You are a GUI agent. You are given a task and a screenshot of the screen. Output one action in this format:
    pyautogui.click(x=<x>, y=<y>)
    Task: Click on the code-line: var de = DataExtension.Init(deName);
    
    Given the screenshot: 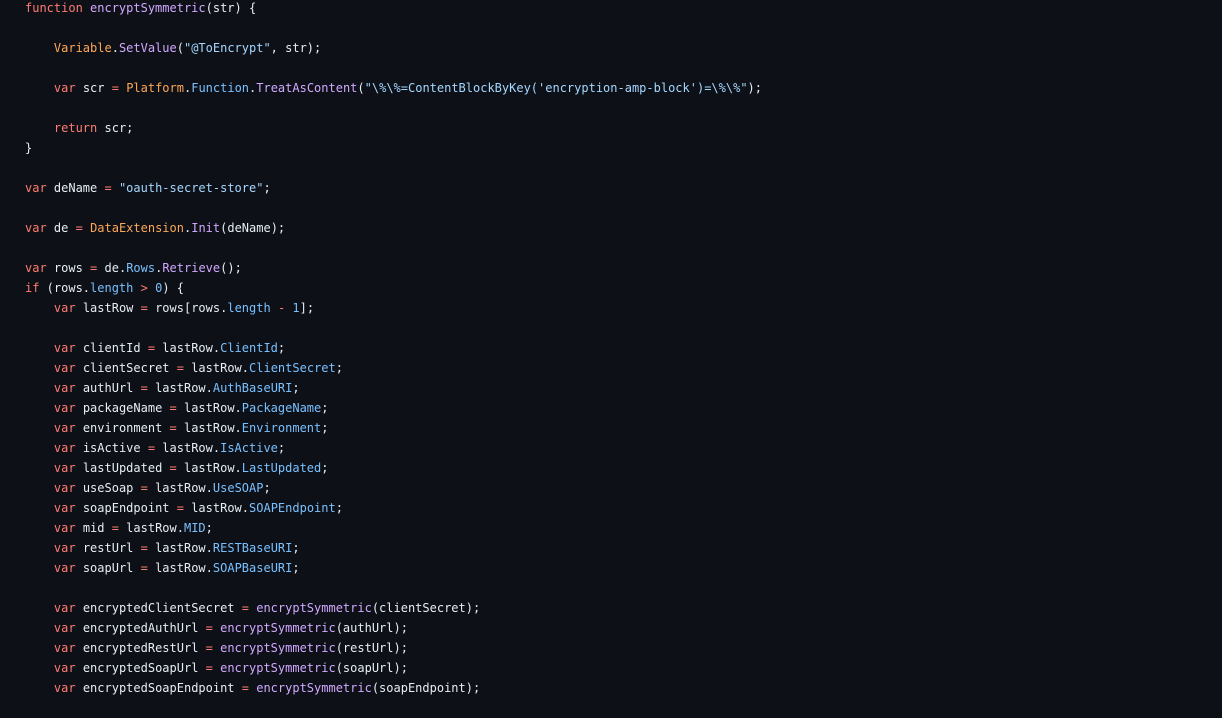 What is the action you would take?
    pyautogui.click(x=623, y=228)
    